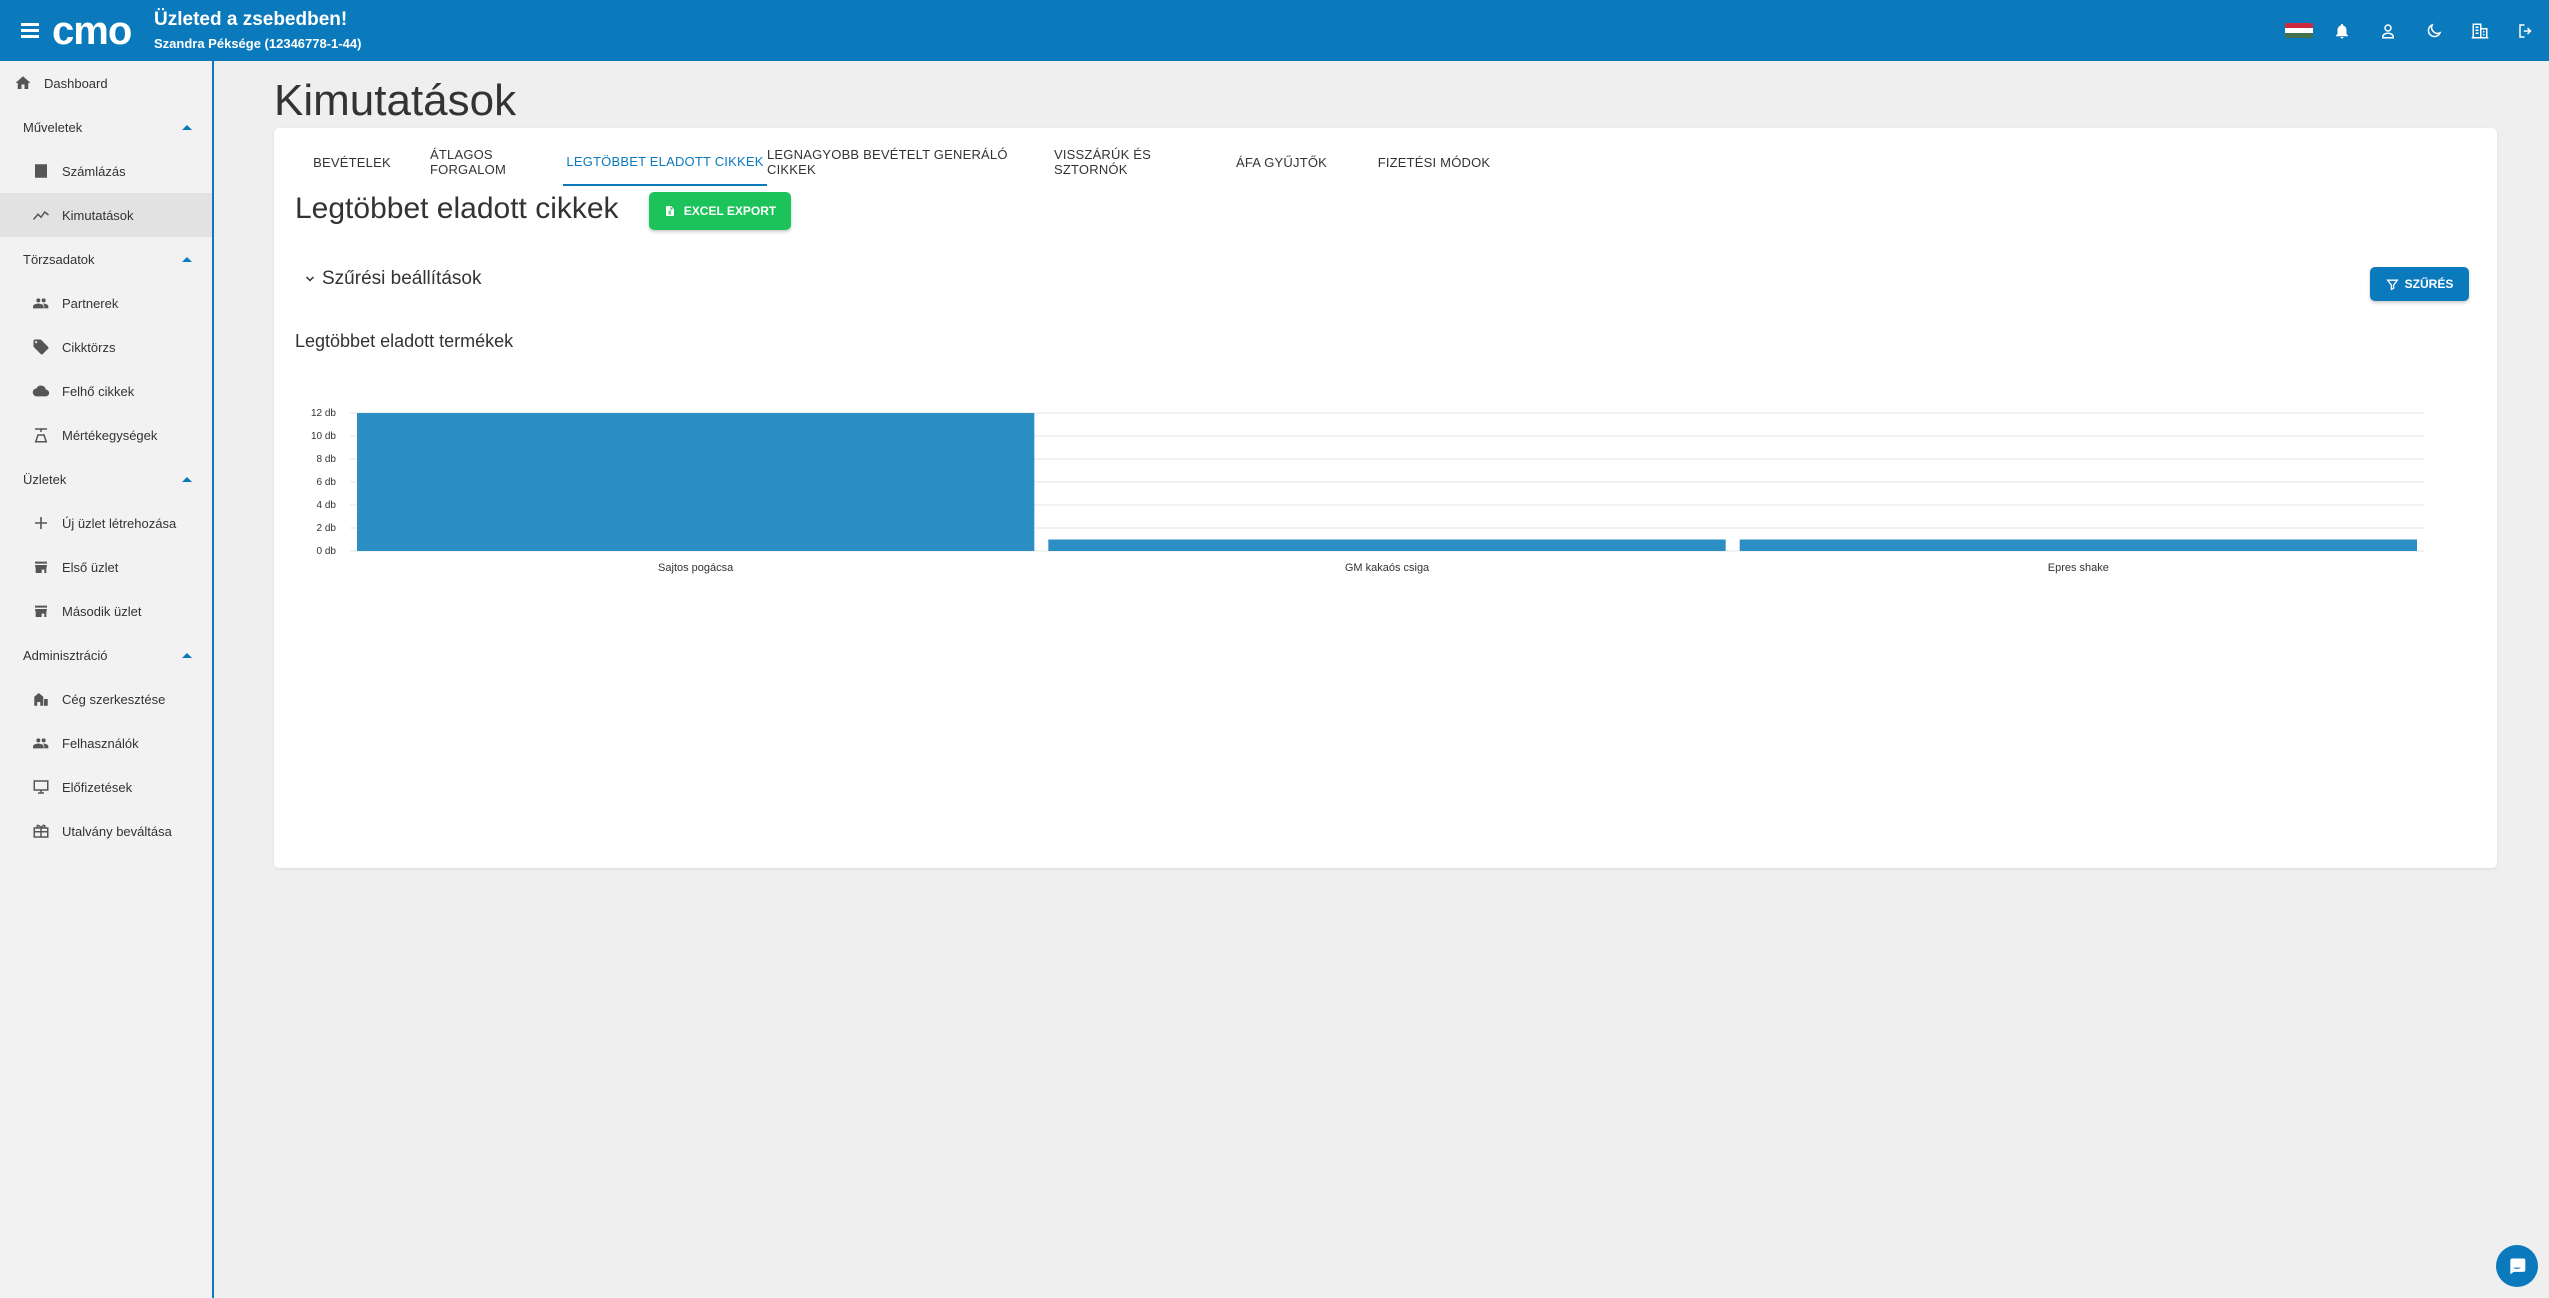 The width and height of the screenshot is (2549, 1298). Describe the element at coordinates (669, 211) in the screenshot. I see `spreadsheet-icon` at that location.